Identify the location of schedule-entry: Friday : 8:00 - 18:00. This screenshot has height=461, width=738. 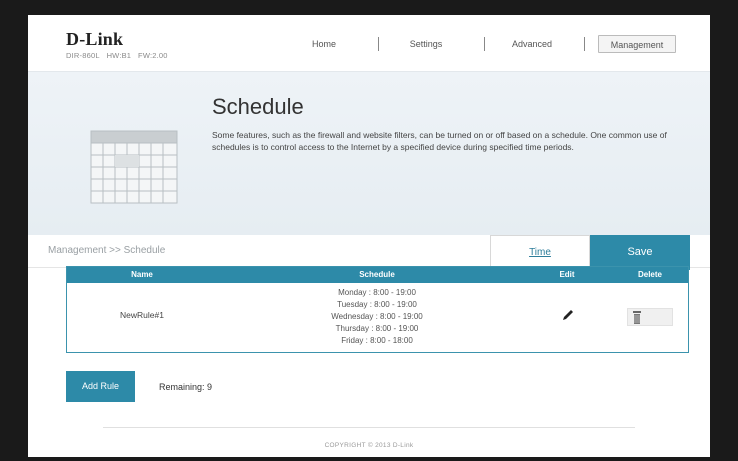
(377, 340).